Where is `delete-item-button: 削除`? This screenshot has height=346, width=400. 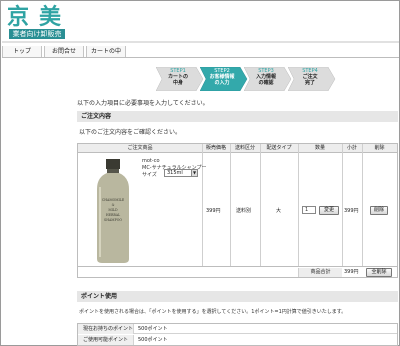
delete-item-button: 削除 is located at coordinates (379, 210).